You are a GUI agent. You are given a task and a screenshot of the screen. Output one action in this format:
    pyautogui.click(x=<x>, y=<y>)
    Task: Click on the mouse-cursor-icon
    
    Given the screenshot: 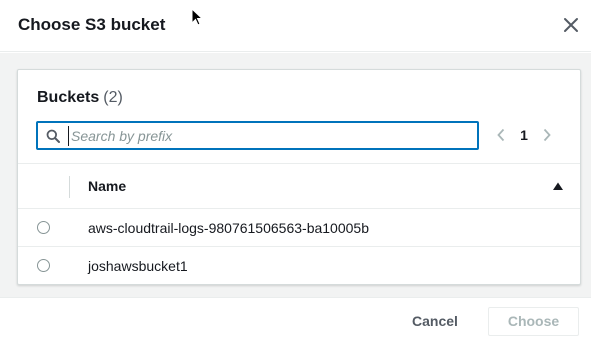 What is the action you would take?
    pyautogui.click(x=197, y=17)
    